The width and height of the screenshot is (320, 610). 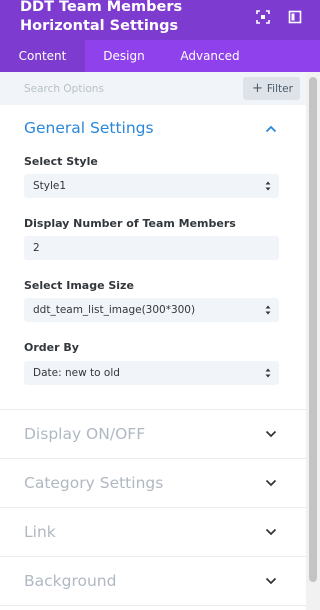 What do you see at coordinates (130, 223) in the screenshot?
I see `display-number-label: Display Number of Team Members` at bounding box center [130, 223].